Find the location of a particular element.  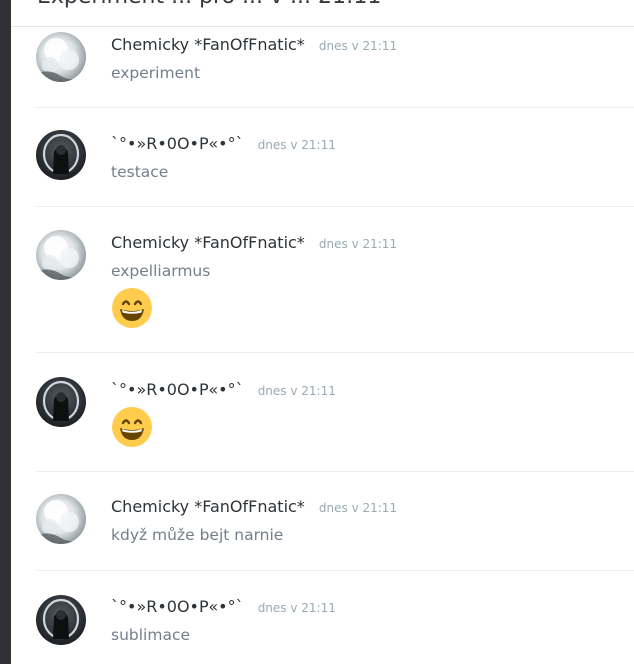

message-group: `°•»R•0O•P«•°` dnes v 21:11 testace is located at coordinates (335, 157).